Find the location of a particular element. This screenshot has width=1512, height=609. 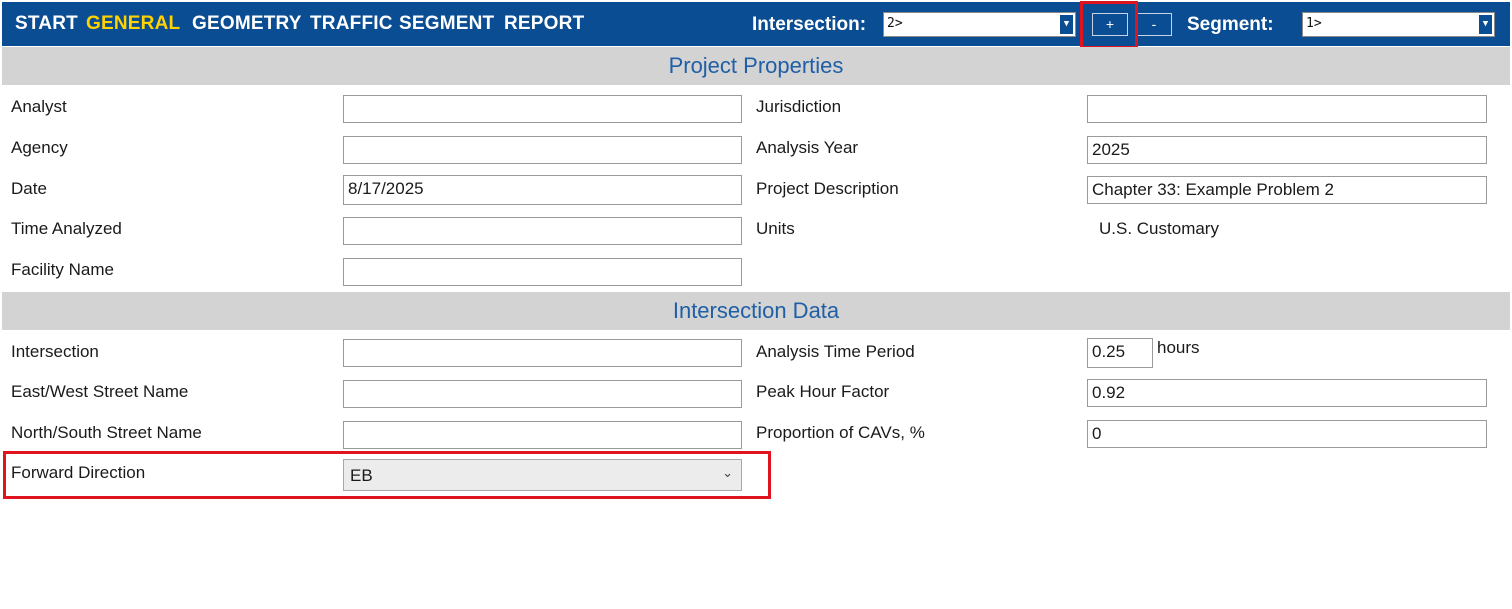

project-description-label: Project Description is located at coordinates (827, 188).